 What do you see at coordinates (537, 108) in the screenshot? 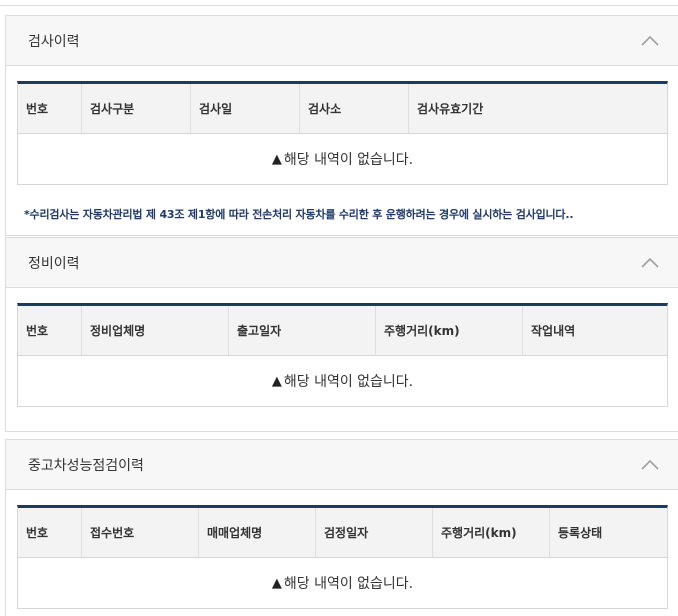
I see `column-header: 검사유효기간` at bounding box center [537, 108].